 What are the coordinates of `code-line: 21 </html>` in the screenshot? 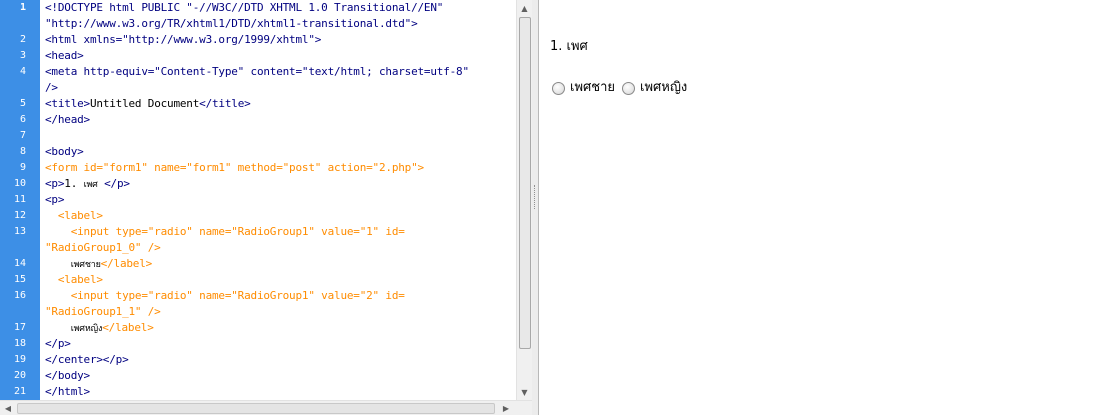 It's located at (258, 392).